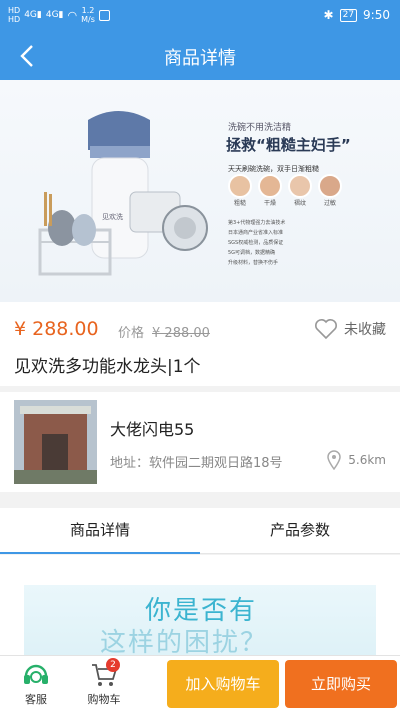 The height and width of the screenshot is (711, 400). I want to click on hand-label: 粗糙, so click(239, 203).